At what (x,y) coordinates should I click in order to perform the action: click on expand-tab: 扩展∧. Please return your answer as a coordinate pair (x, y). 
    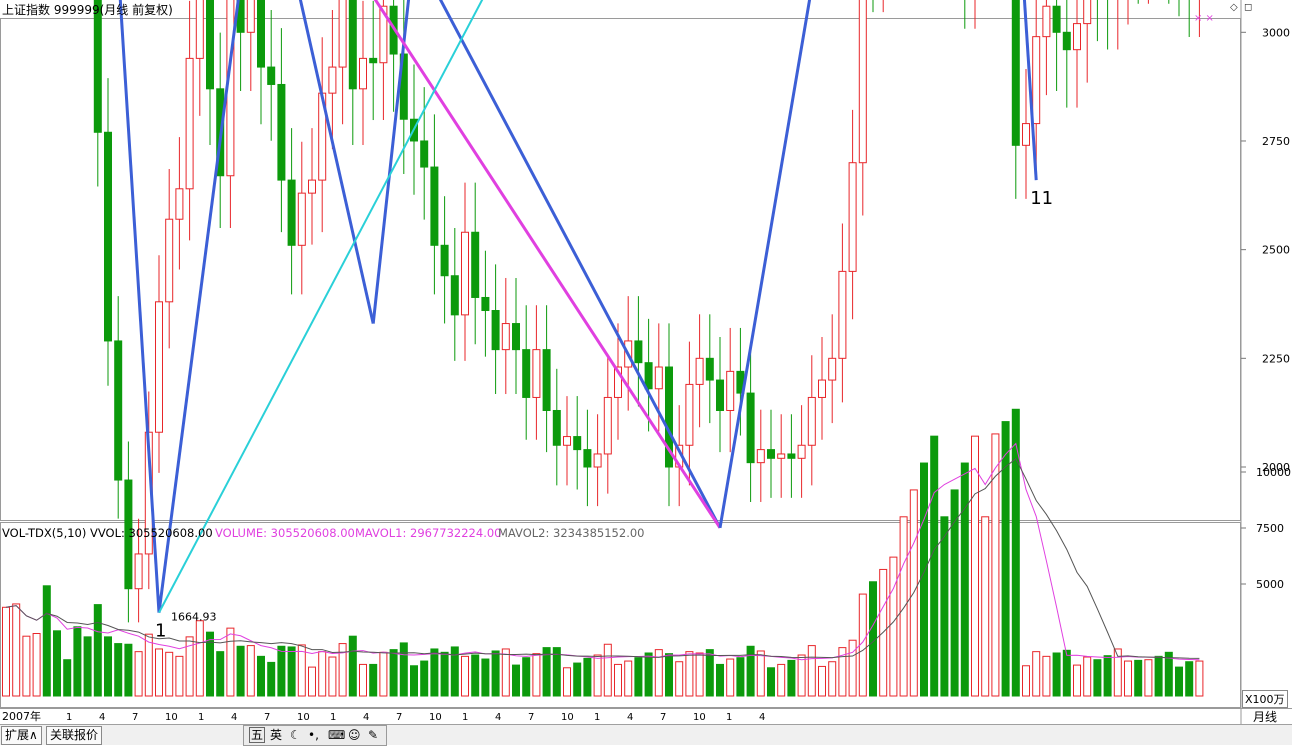
    Looking at the image, I should click on (21, 735).